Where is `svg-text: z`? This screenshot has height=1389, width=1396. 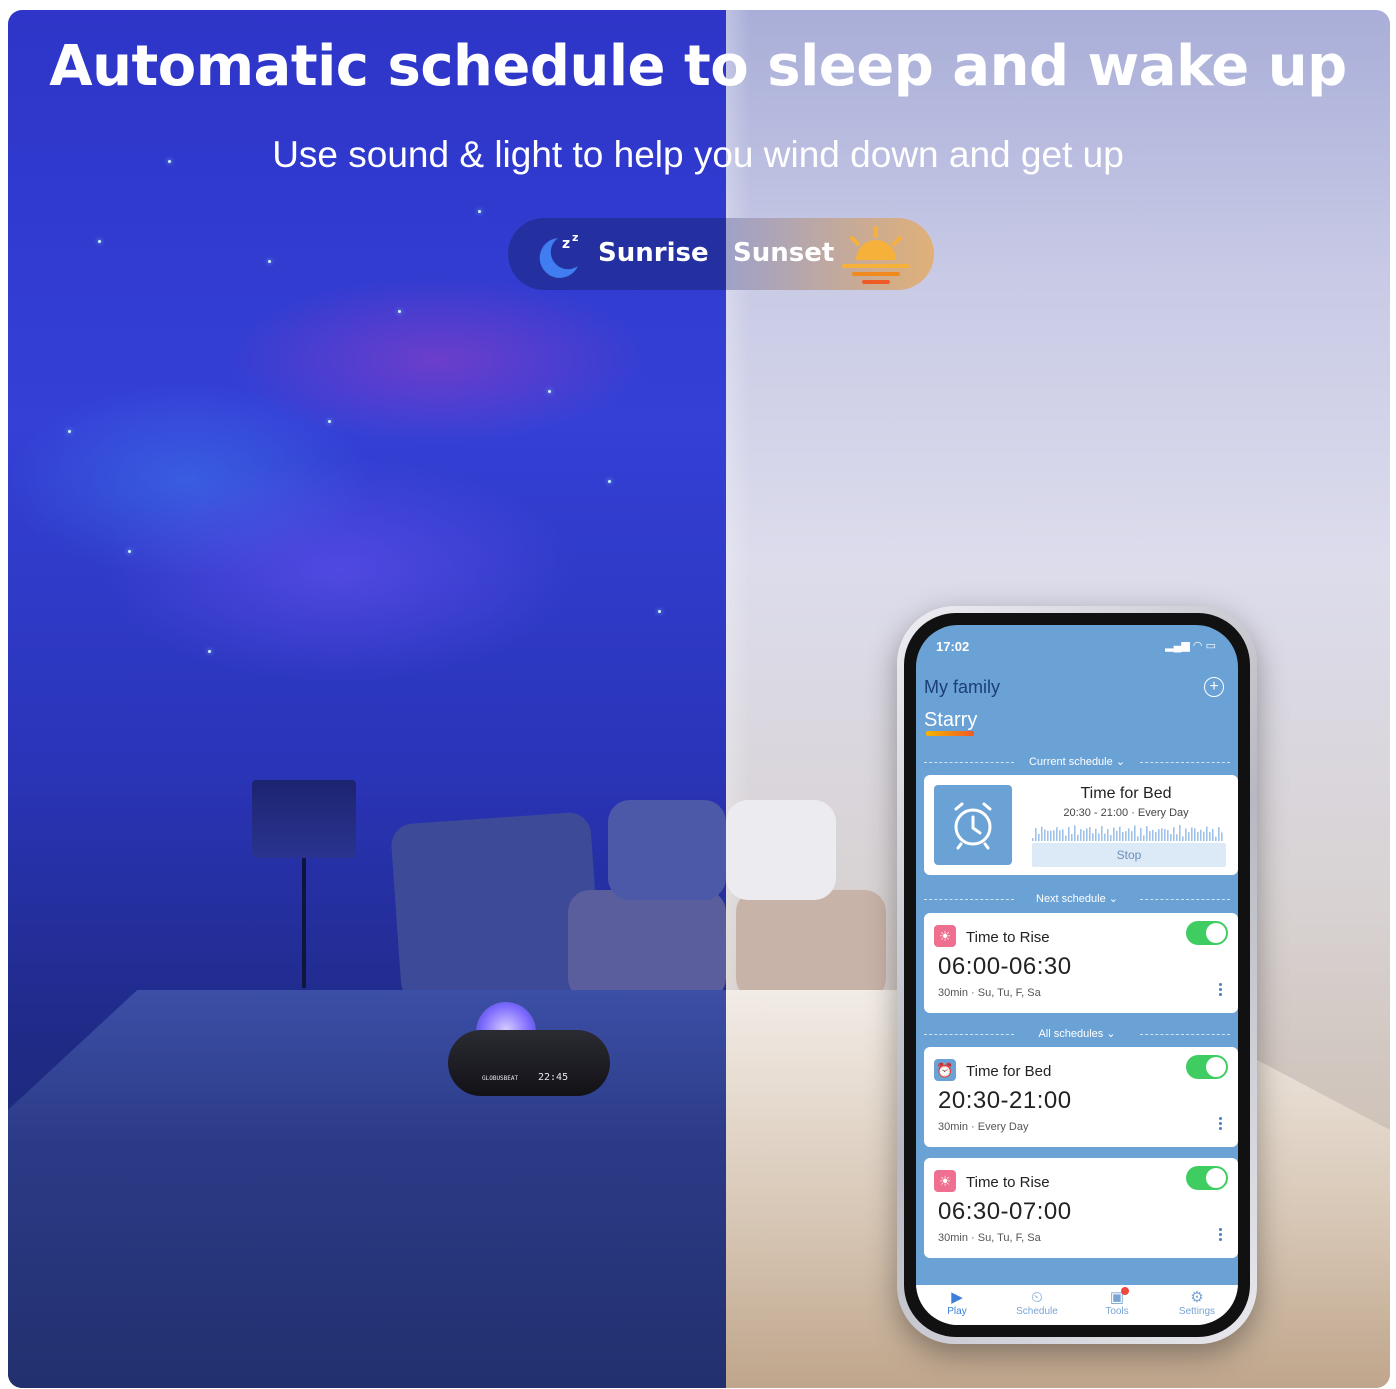 svg-text: z is located at coordinates (575, 237).